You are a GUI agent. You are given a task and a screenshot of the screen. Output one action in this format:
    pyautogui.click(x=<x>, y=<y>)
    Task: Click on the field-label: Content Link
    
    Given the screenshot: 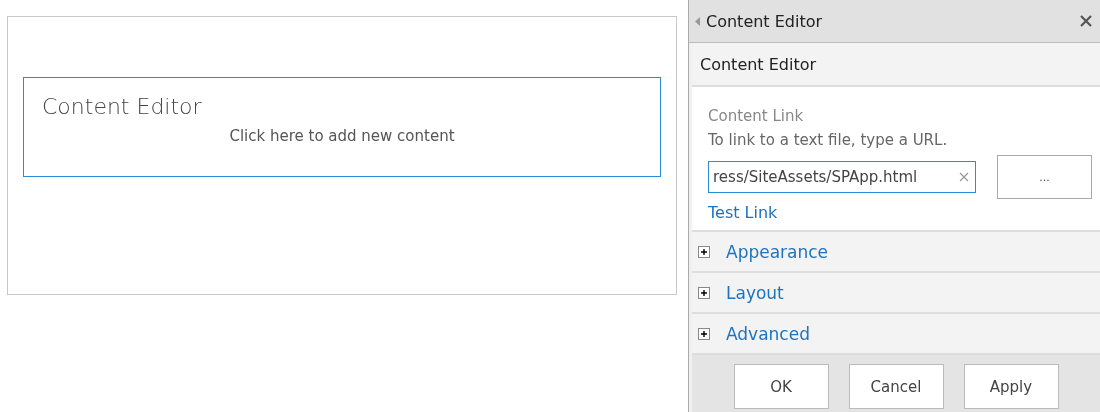 What is the action you would take?
    pyautogui.click(x=756, y=117)
    